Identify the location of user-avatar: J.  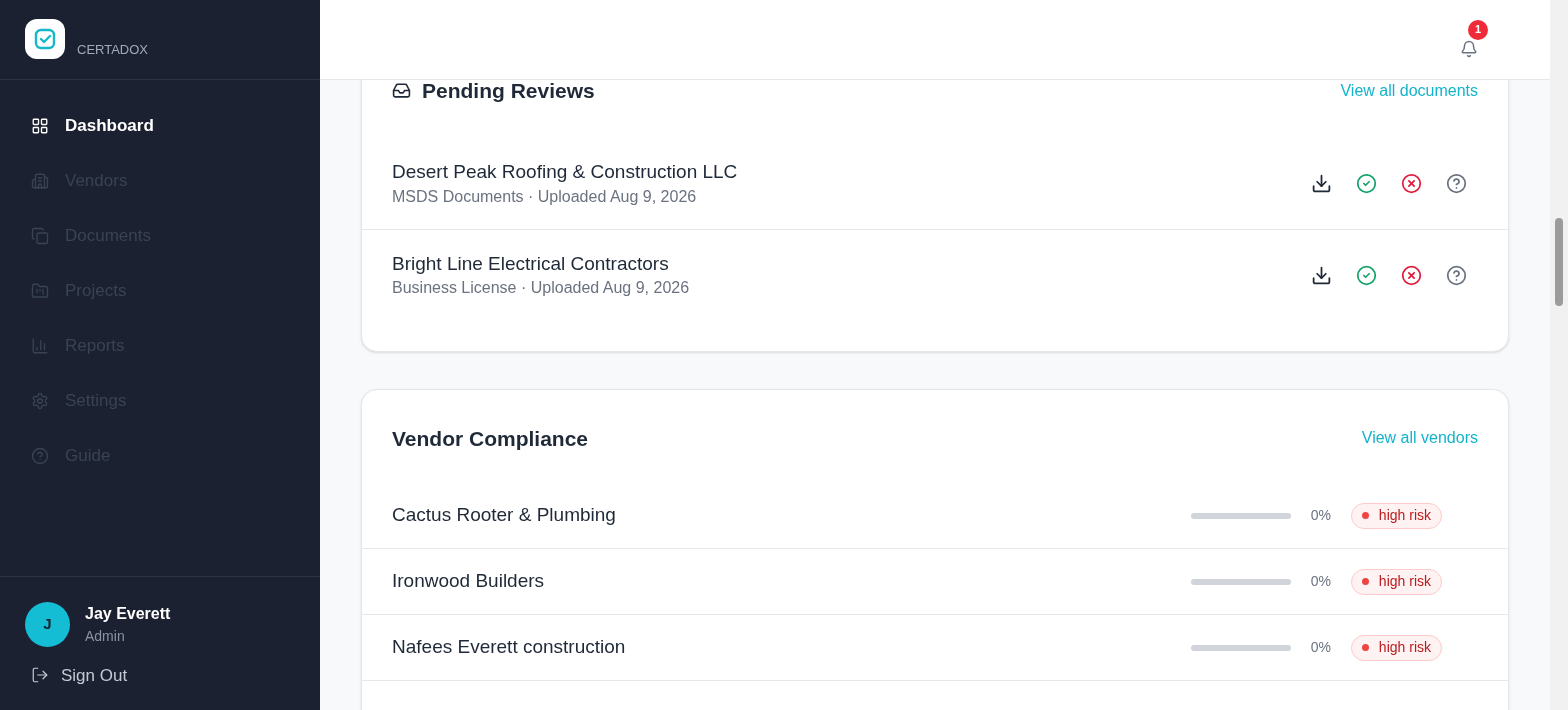
(47, 624).